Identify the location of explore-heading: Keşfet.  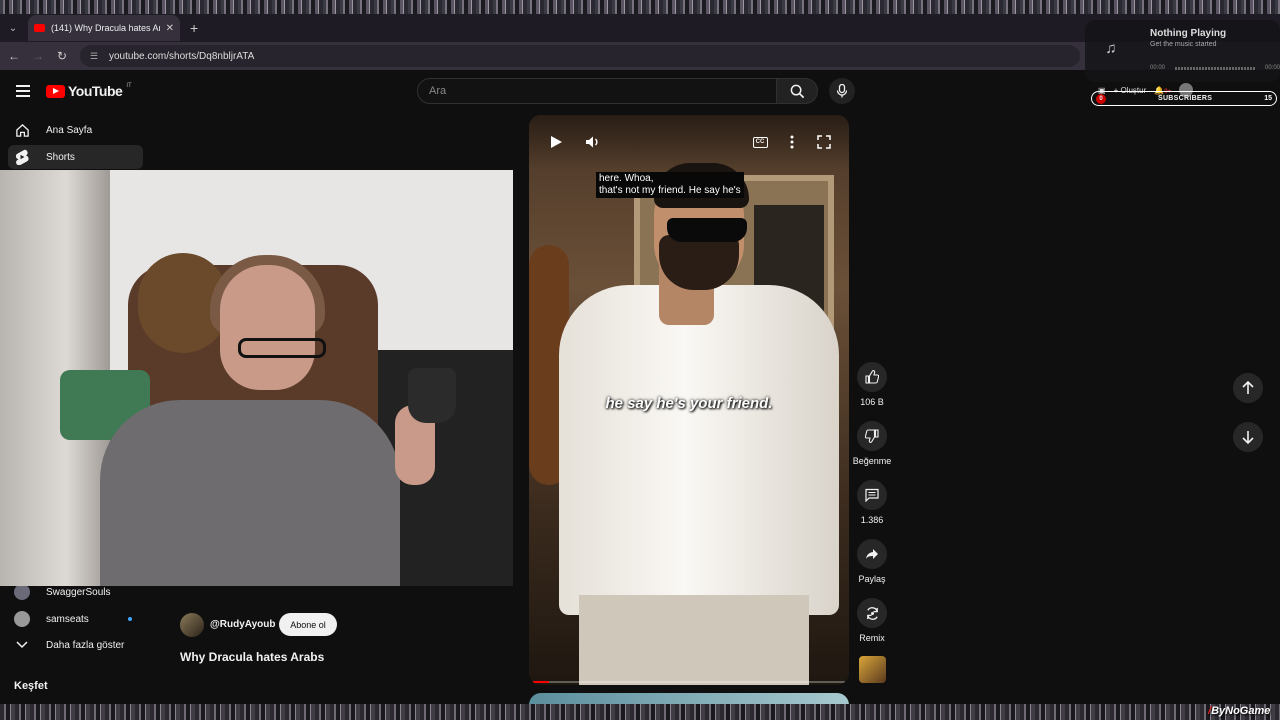
(31, 686).